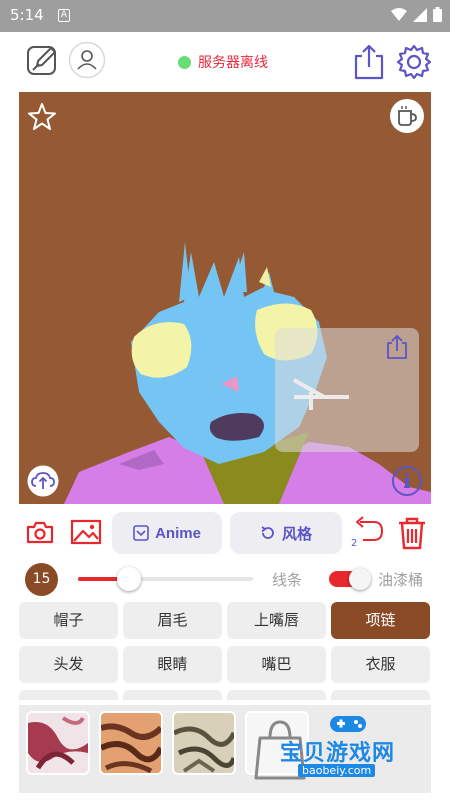 Image resolution: width=450 pixels, height=800 pixels. What do you see at coordinates (41, 579) in the screenshot?
I see `brush-size-badge: 15` at bounding box center [41, 579].